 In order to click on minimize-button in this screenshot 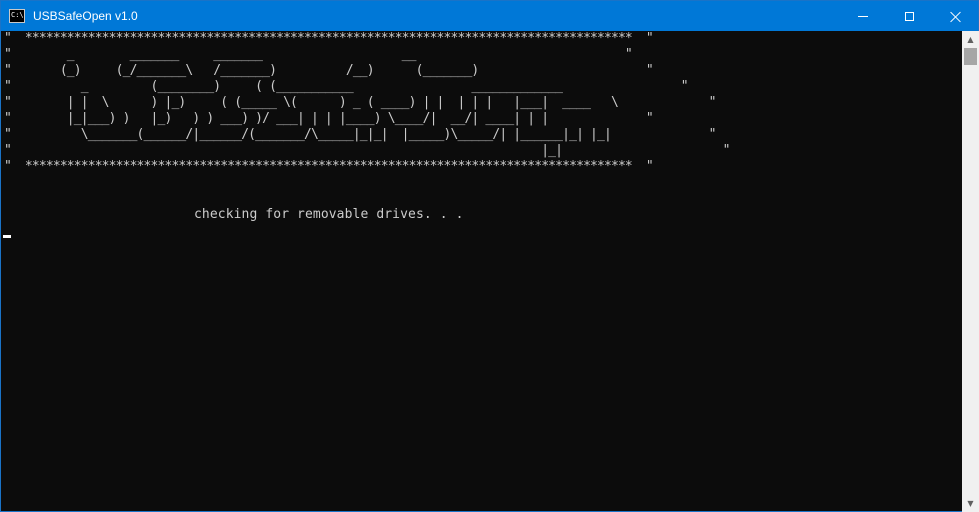, I will do `click(863, 16)`.